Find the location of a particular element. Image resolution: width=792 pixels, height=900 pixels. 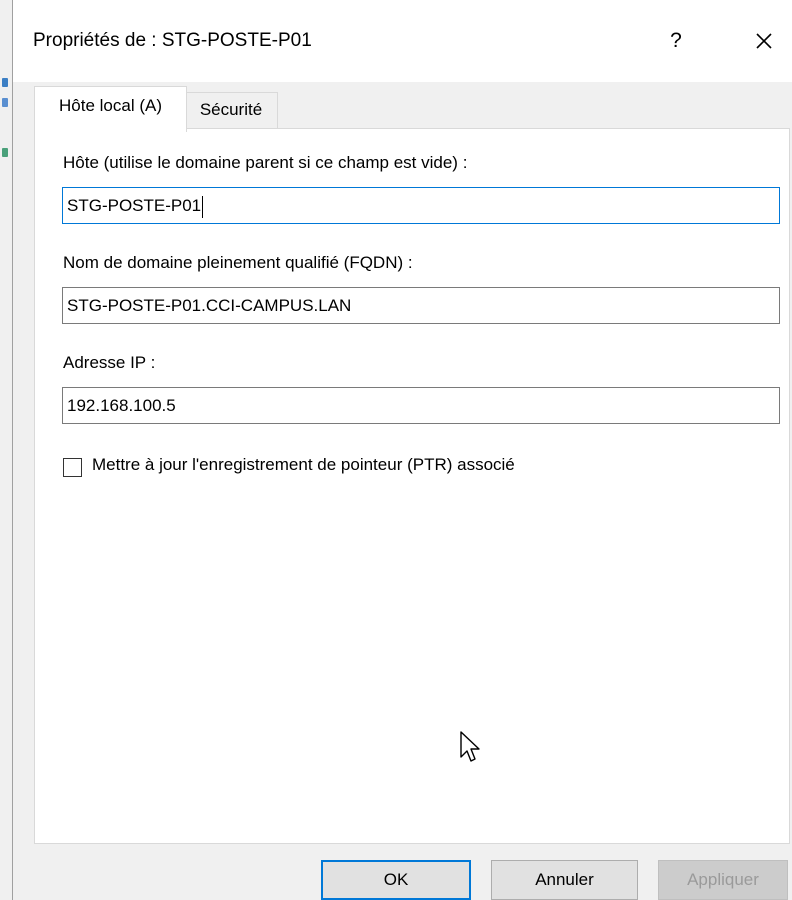

apply-button: Appliquer is located at coordinates (723, 880).